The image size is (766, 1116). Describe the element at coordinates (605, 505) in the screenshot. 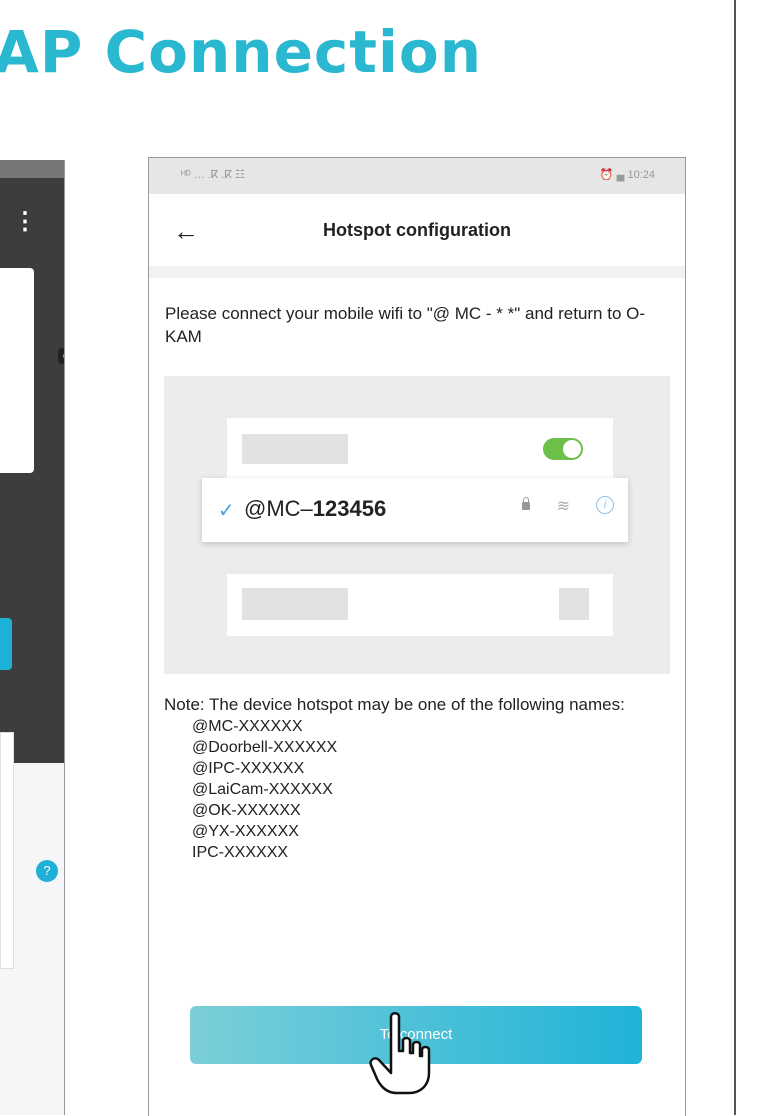

I see `info-icon: i` at that location.